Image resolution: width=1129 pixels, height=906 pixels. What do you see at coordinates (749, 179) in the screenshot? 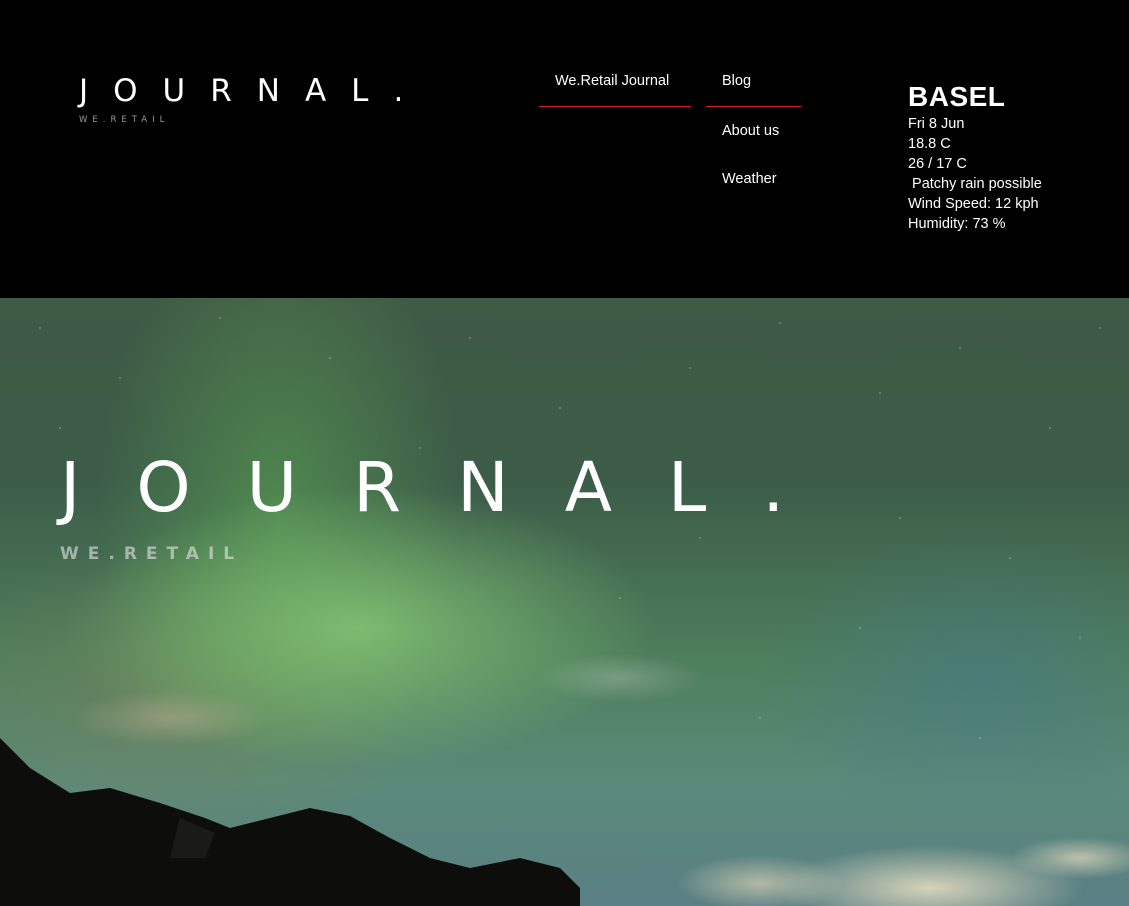
I see `nav-link-weather: Weather` at bounding box center [749, 179].